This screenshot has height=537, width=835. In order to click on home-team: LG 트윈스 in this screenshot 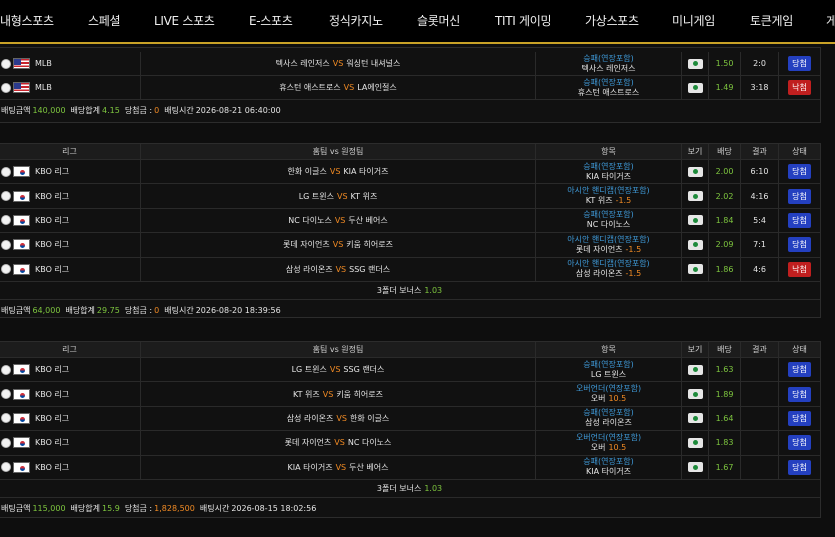, I will do `click(316, 196)`.